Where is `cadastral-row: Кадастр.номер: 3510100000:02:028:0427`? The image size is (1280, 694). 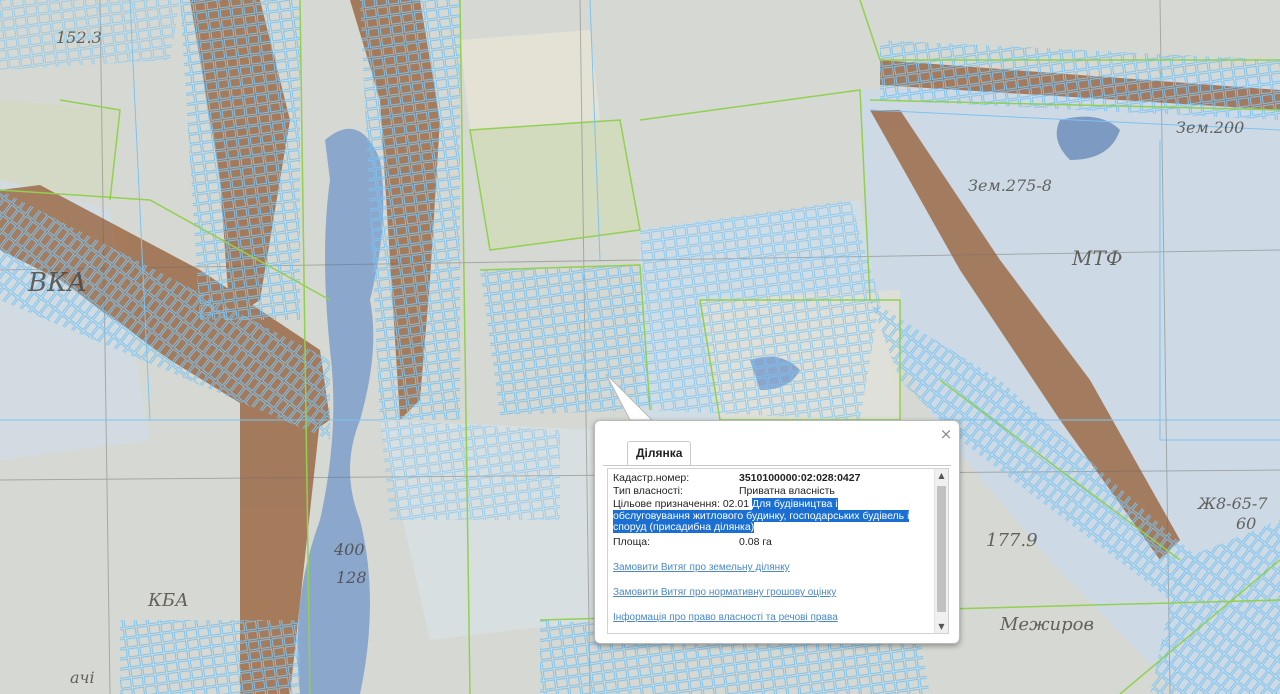
cadastral-row: Кадастр.номер: 3510100000:02:028:0427 is located at coordinates (770, 478).